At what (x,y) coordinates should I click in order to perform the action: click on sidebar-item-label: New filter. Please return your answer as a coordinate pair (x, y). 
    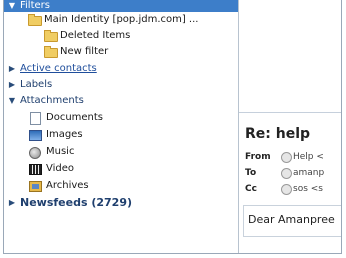
    Looking at the image, I should click on (84, 51).